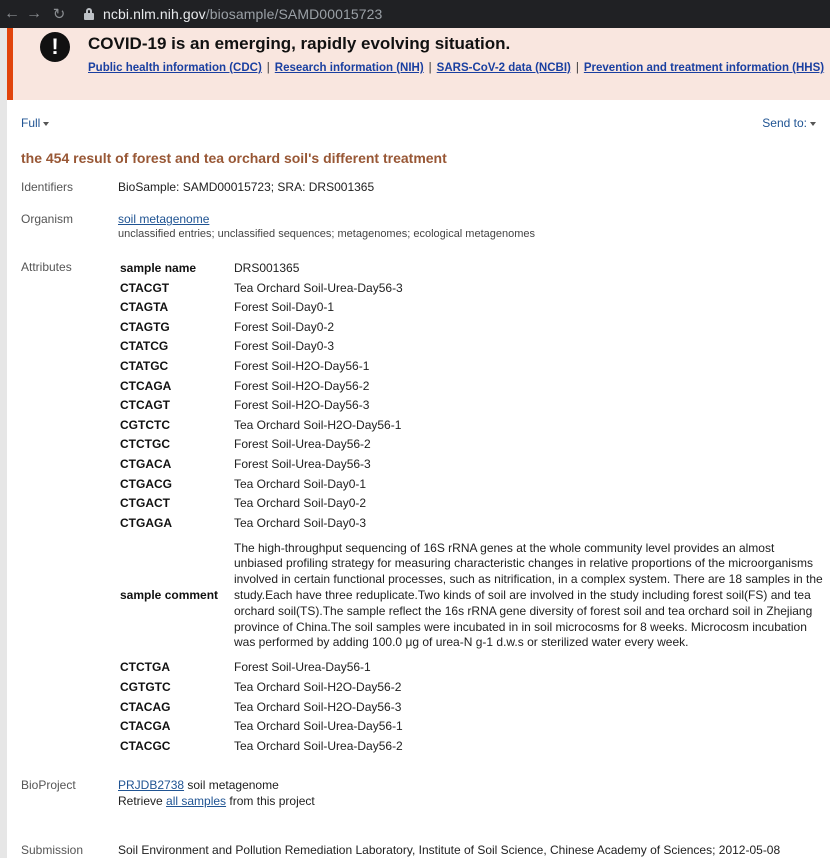 The width and height of the screenshot is (830, 858). What do you see at coordinates (471, 269) in the screenshot?
I see `attribute-row: sample name DRS001365` at bounding box center [471, 269].